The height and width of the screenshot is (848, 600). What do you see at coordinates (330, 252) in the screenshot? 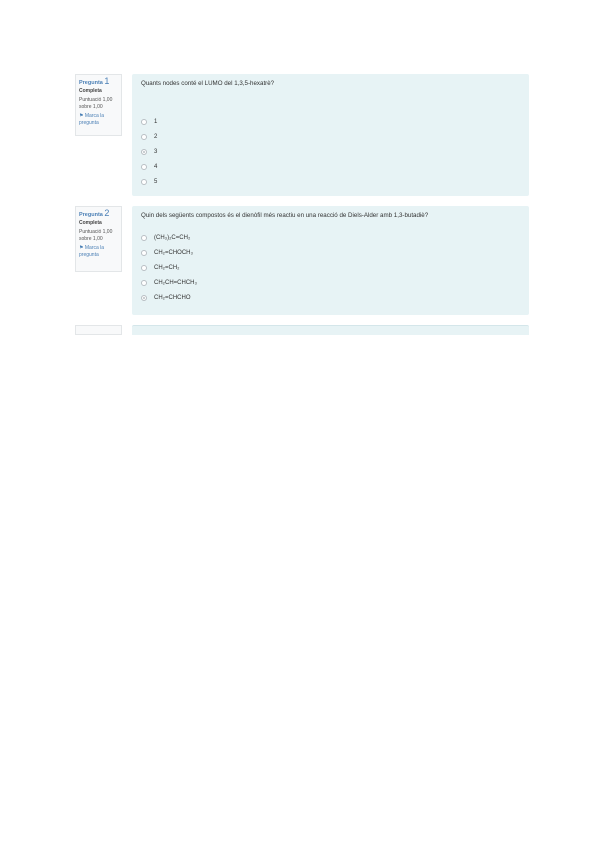
I see `answer-option: CH₂=CHOCH₃` at bounding box center [330, 252].